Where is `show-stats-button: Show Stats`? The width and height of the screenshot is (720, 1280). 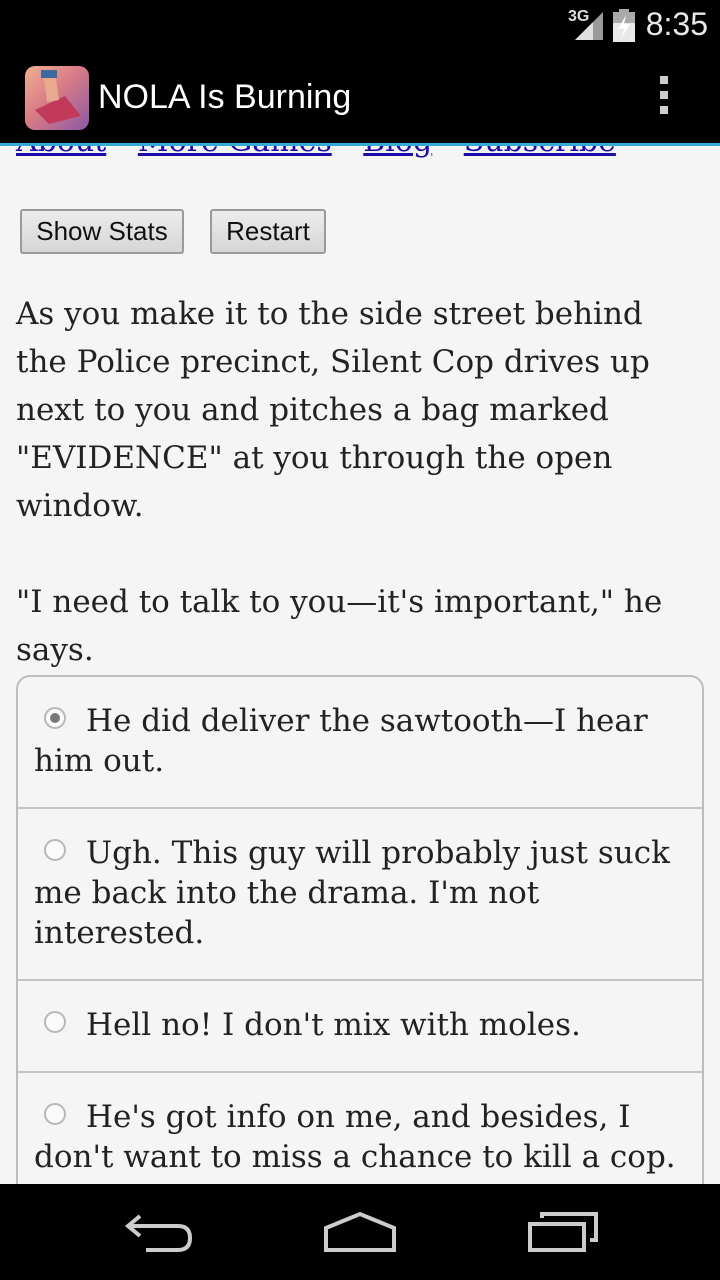 show-stats-button: Show Stats is located at coordinates (102, 231).